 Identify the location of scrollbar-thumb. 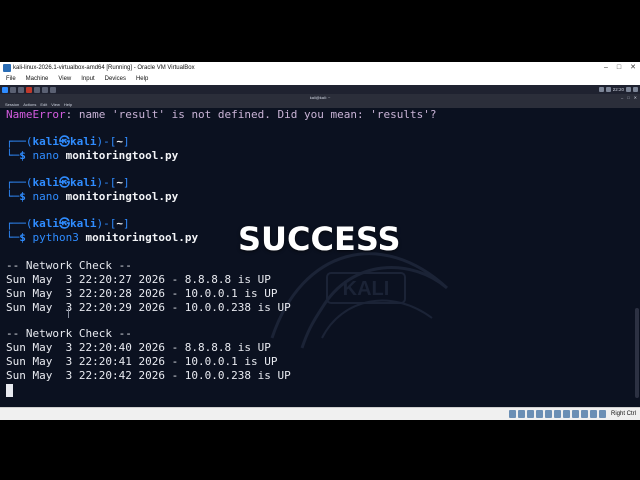
(637, 353).